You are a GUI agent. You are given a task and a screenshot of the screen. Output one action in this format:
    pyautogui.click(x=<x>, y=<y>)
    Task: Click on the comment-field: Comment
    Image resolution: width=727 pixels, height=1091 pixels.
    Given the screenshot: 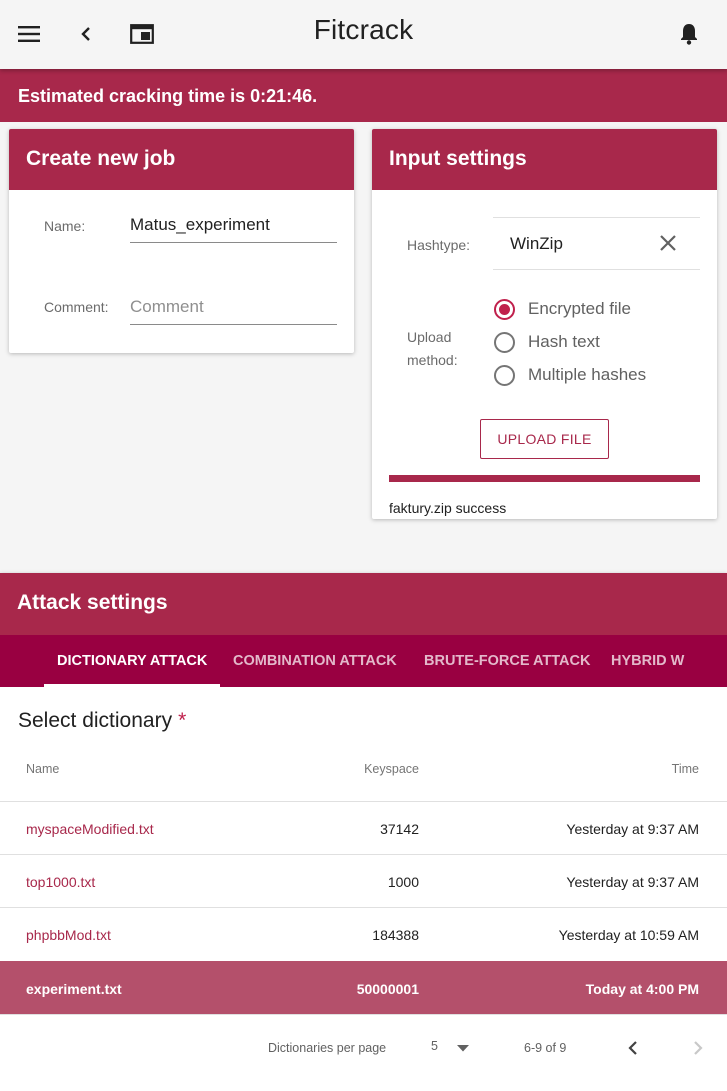 What is the action you would take?
    pyautogui.click(x=233, y=311)
    